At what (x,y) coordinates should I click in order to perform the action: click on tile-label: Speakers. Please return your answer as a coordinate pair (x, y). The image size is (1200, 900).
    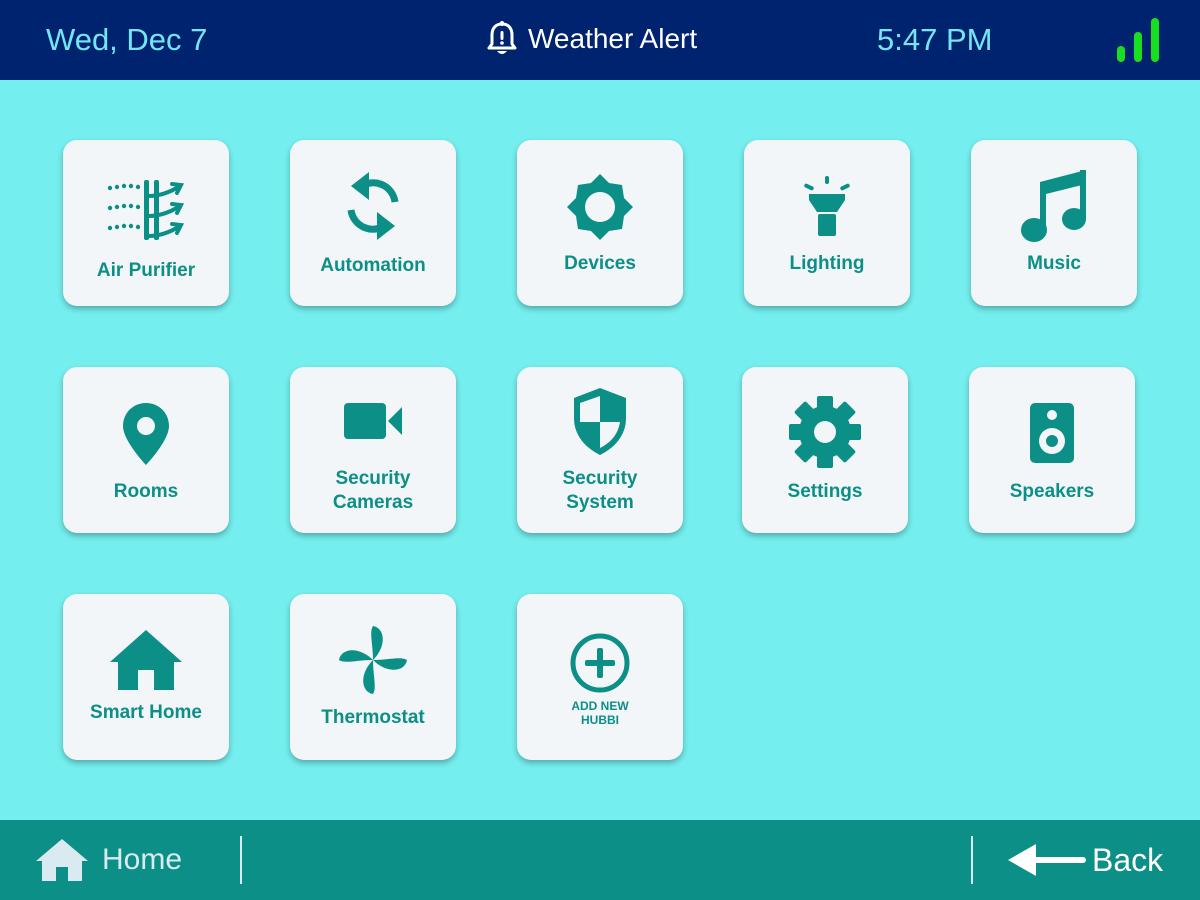
    Looking at the image, I should click on (1052, 491).